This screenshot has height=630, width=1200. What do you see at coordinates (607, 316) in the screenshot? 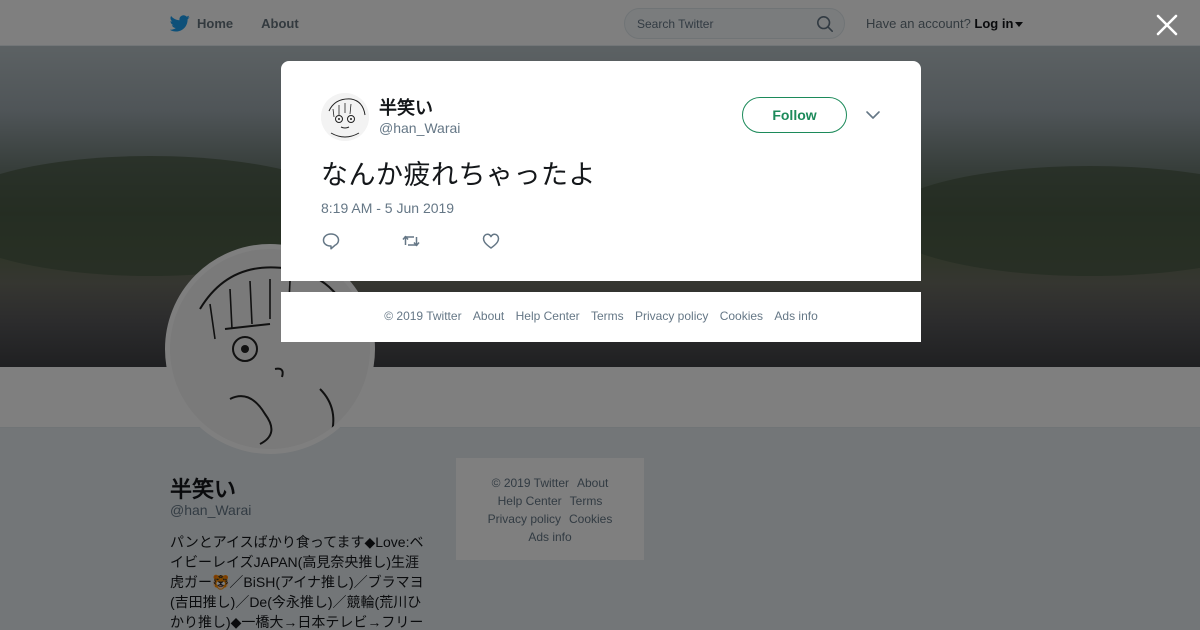
I see `modal-footer-terms: Terms` at bounding box center [607, 316].